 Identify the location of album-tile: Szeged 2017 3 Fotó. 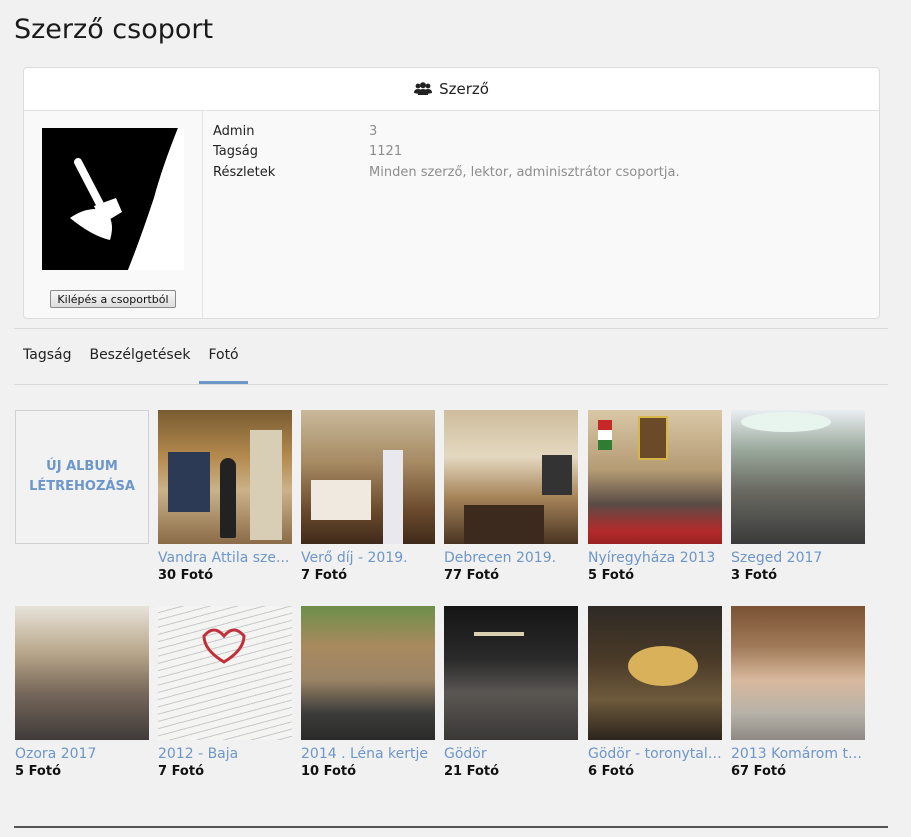
(798, 496).